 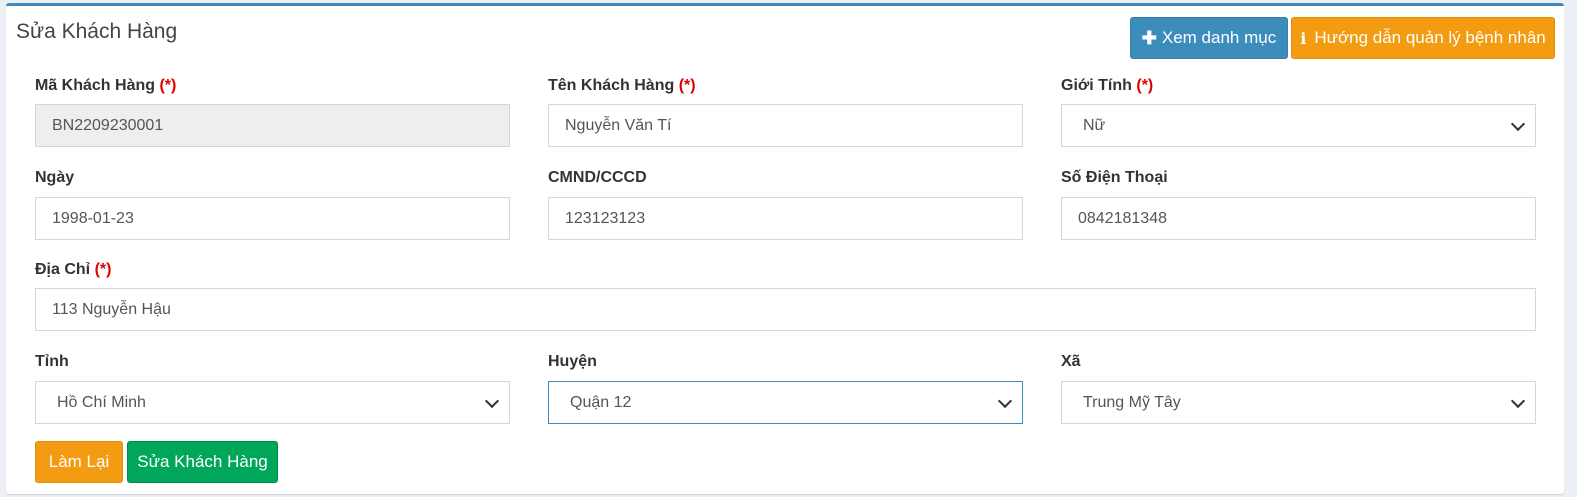 What do you see at coordinates (1071, 361) in the screenshot?
I see `ward-label: Xã` at bounding box center [1071, 361].